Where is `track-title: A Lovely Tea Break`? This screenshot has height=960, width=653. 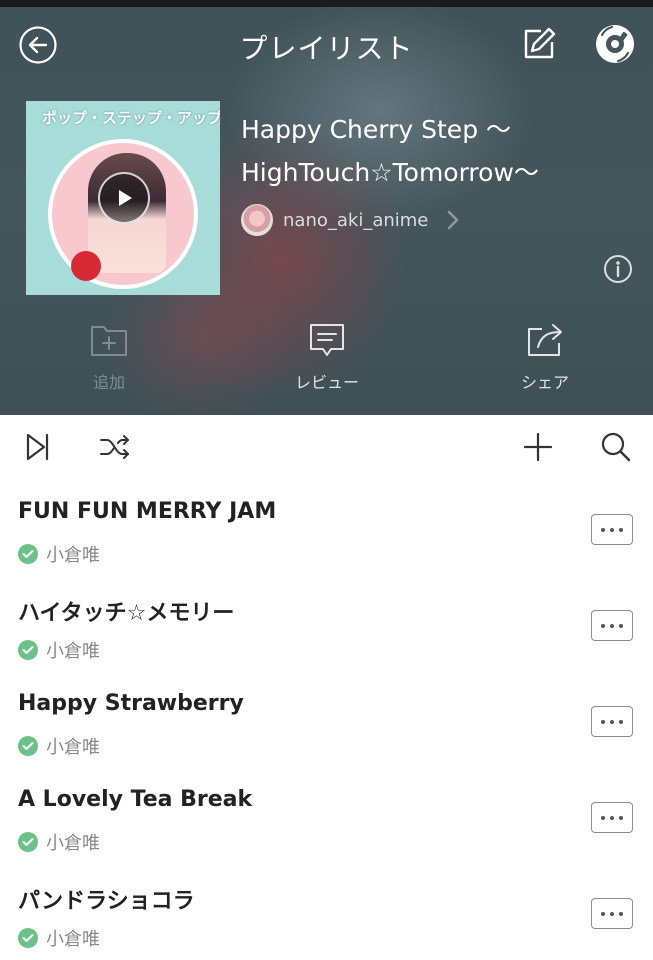
track-title: A Lovely Tea Break is located at coordinates (135, 799).